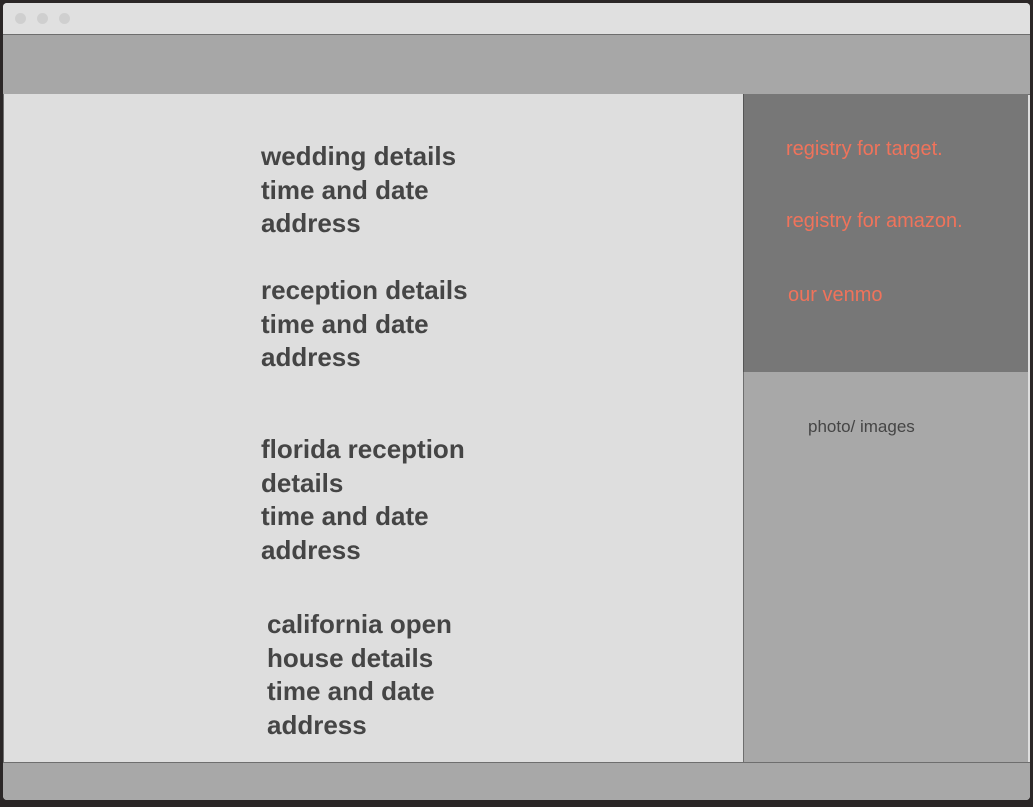 The height and width of the screenshot is (807, 1033). Describe the element at coordinates (64, 18) in the screenshot. I see `window-maximize-dot` at that location.